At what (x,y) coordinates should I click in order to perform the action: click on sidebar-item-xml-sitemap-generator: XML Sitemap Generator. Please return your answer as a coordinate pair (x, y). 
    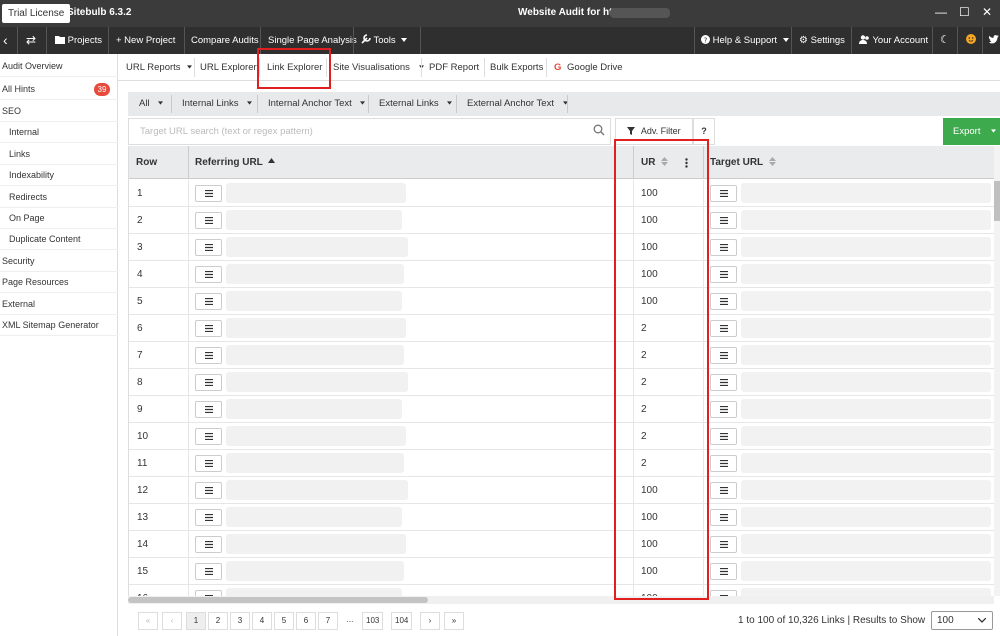
    Looking at the image, I should click on (59, 325).